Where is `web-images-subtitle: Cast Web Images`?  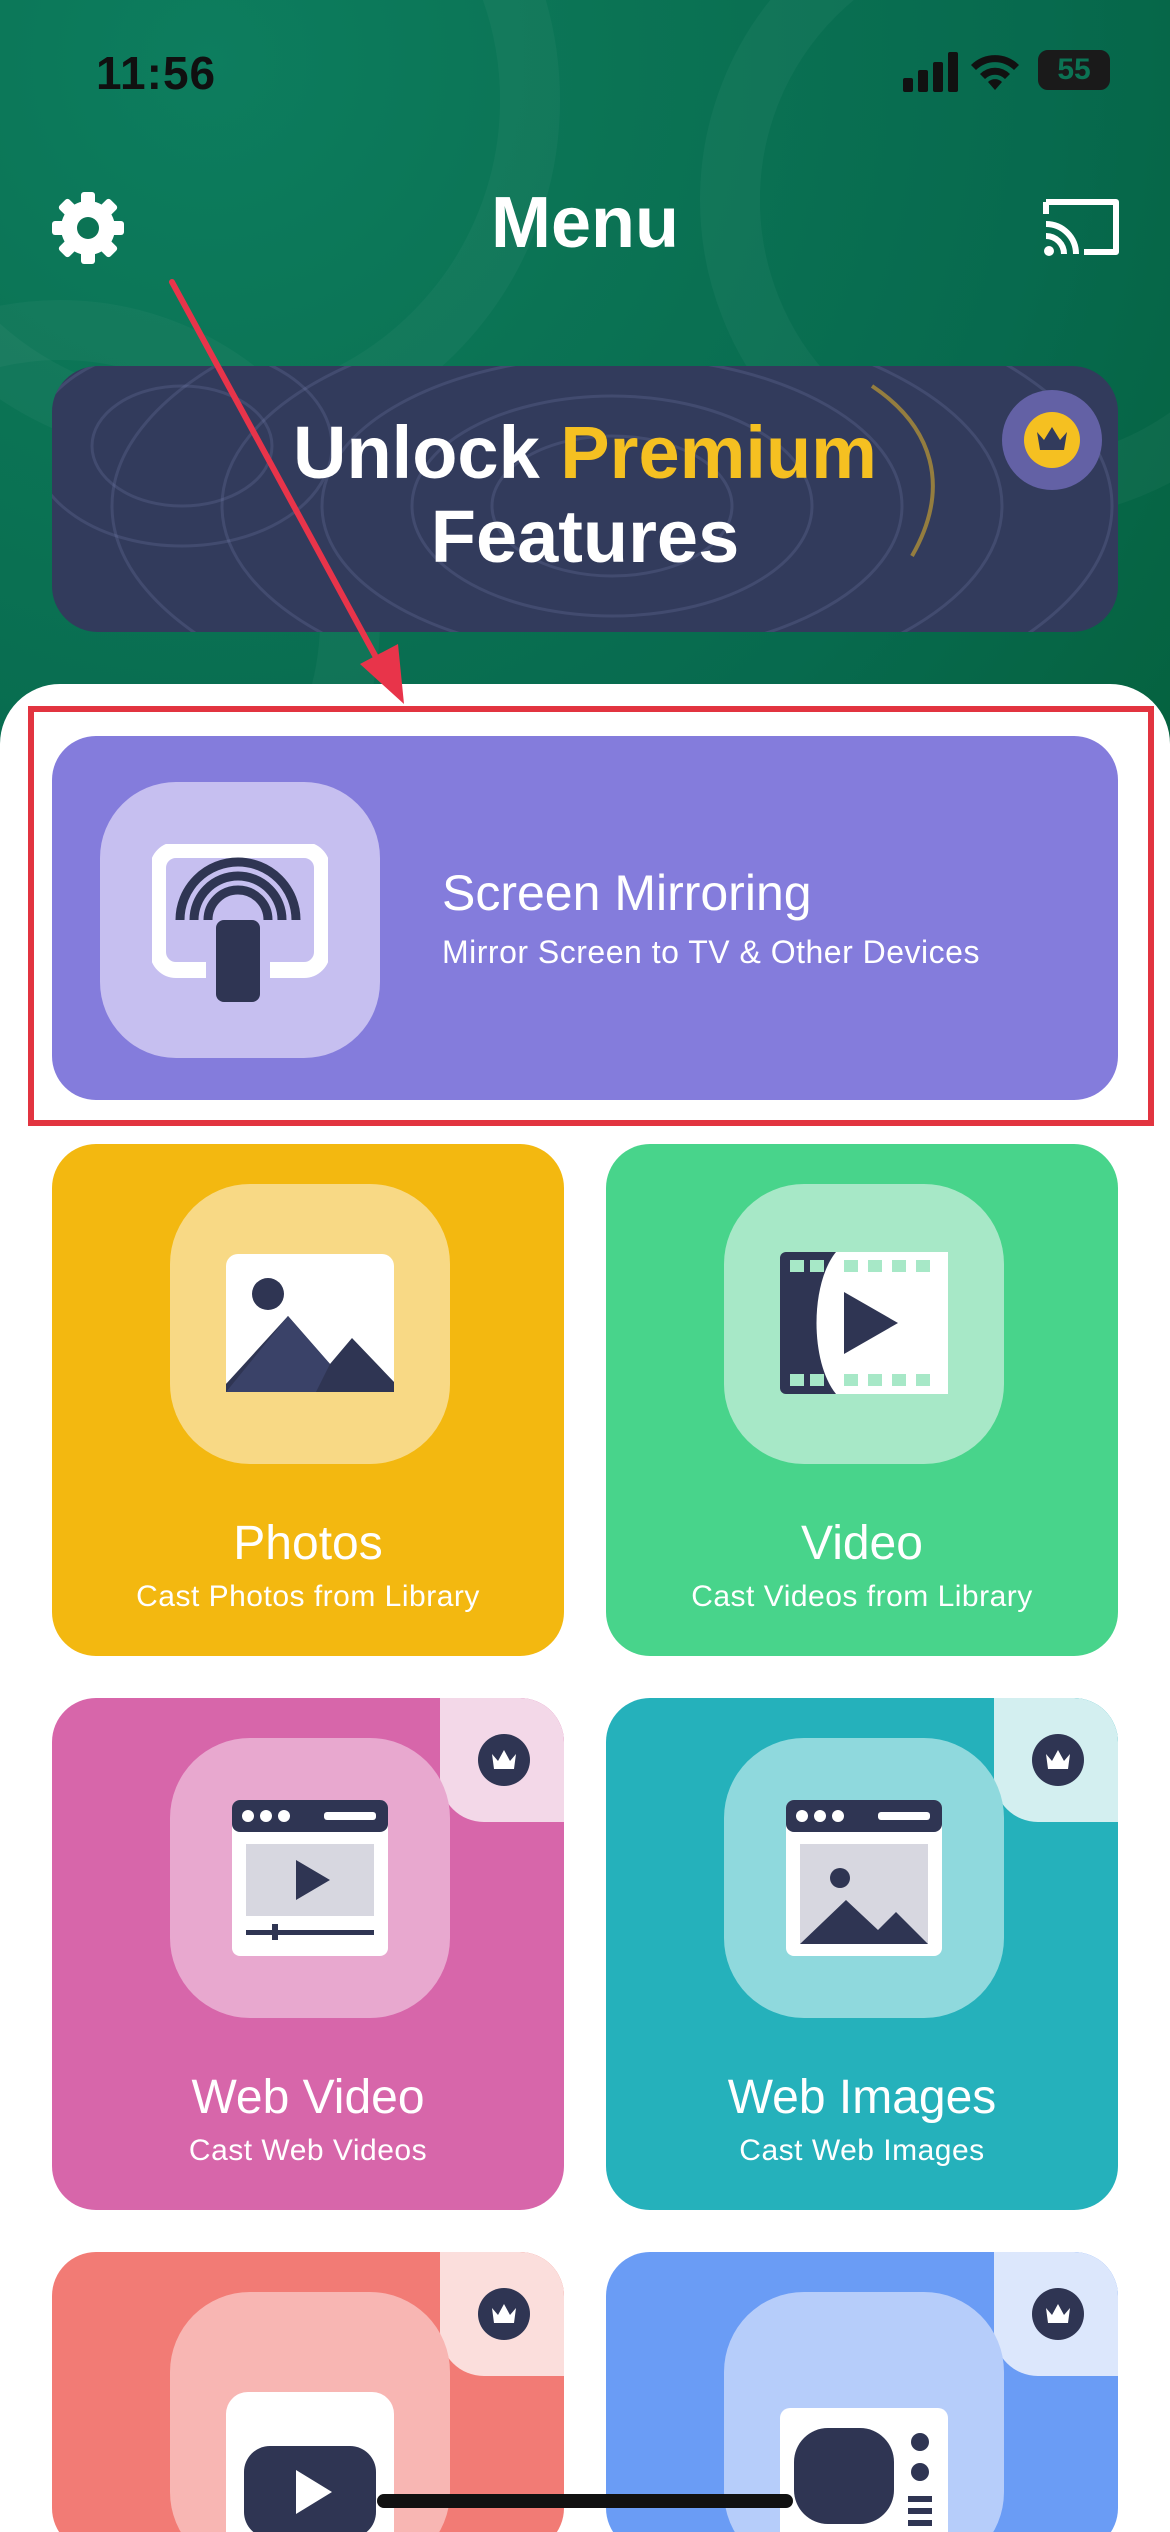 web-images-subtitle: Cast Web Images is located at coordinates (862, 2150).